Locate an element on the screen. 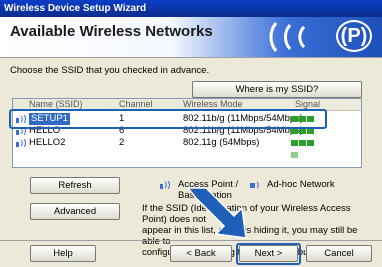 This screenshot has width=382, height=267. signal-strength-icon is located at coordinates (306, 149).